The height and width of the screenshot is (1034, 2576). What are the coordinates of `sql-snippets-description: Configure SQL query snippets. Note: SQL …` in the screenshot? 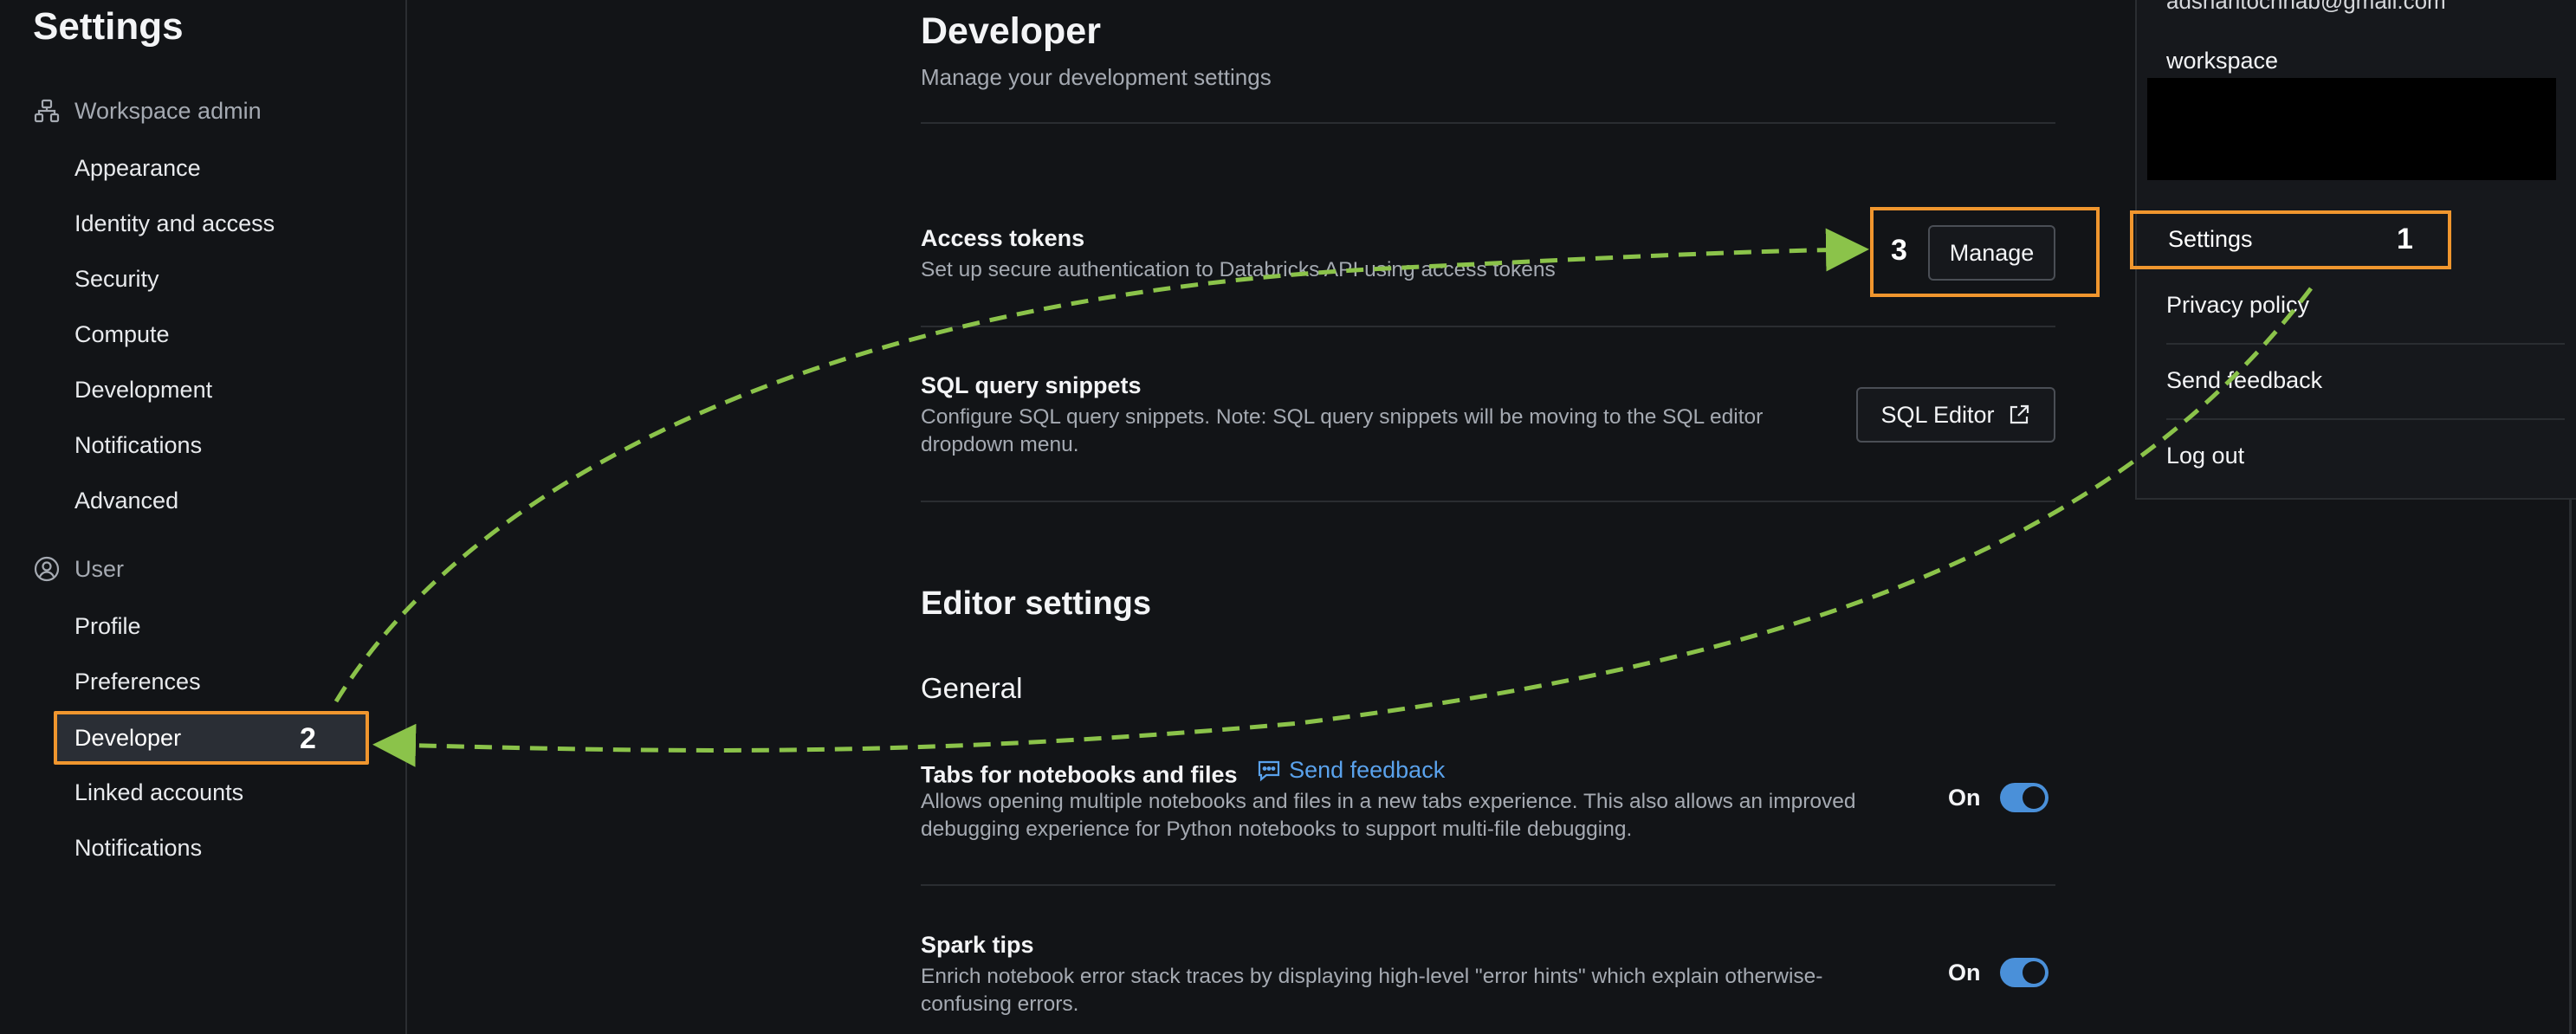 It's located at (1342, 430).